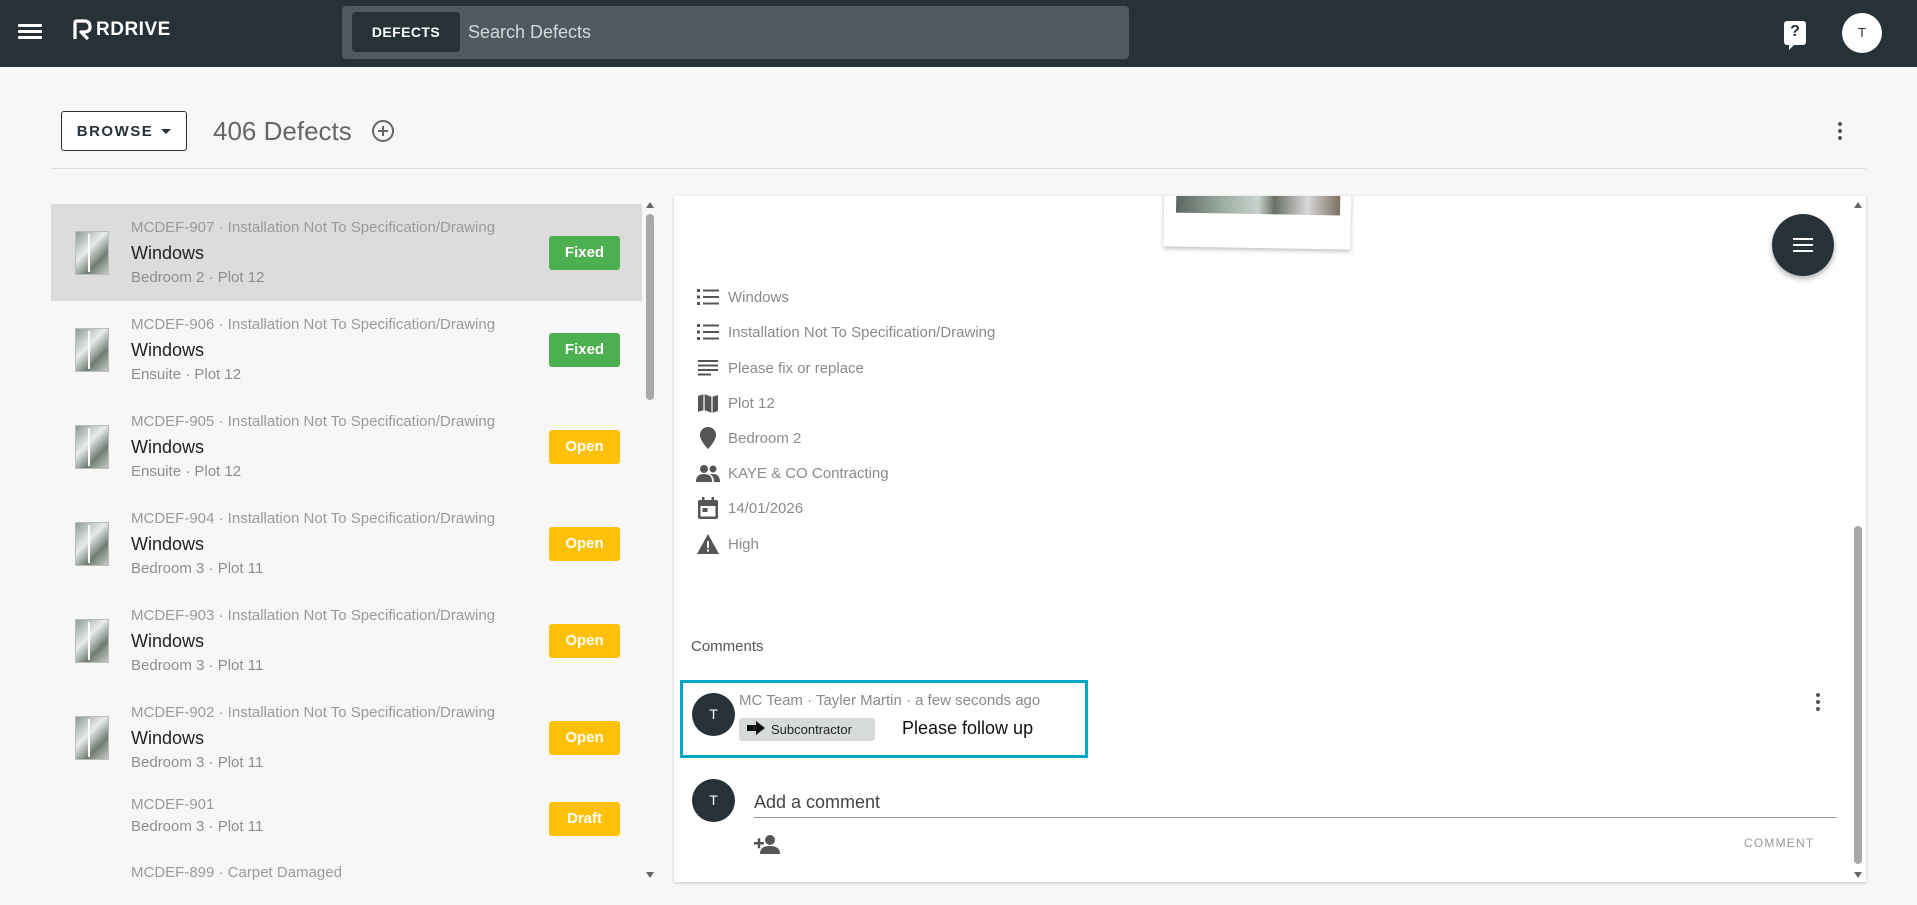 This screenshot has height=905, width=1917. I want to click on list-scrollbar, so click(650, 540).